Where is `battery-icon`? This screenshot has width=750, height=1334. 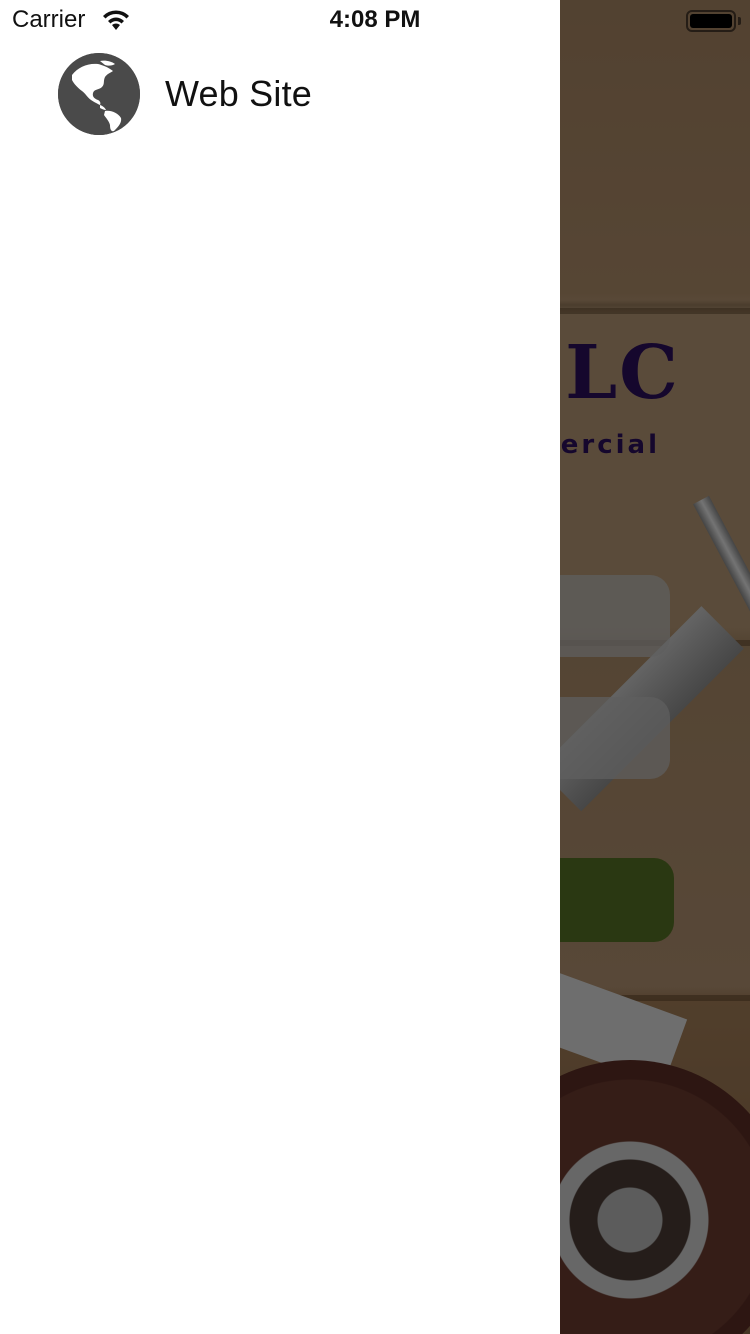 battery-icon is located at coordinates (711, 21).